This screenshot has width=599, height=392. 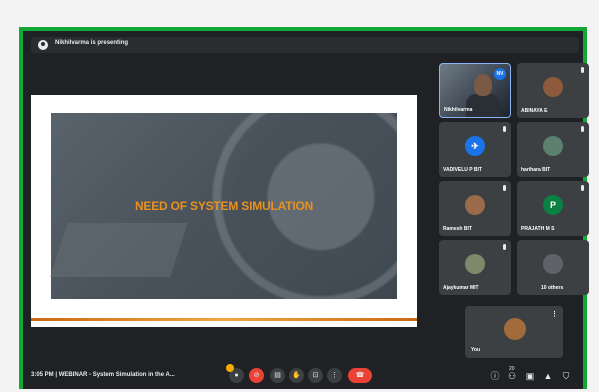 I want to click on participant-face, so click(x=483, y=85).